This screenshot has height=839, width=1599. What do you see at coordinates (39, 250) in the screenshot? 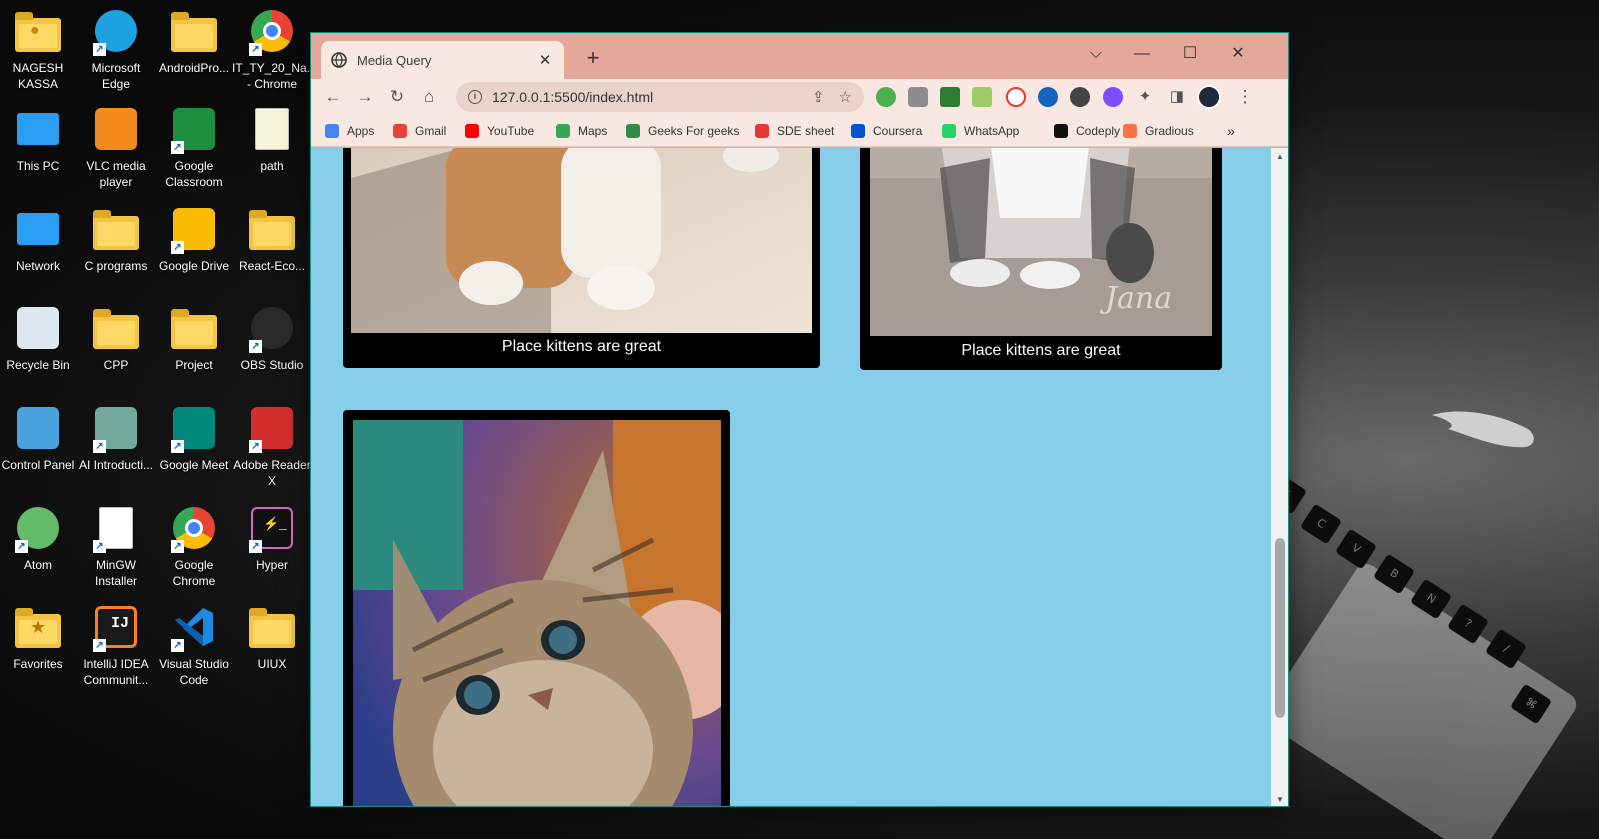
I see `desktop-icon: Network` at bounding box center [39, 250].